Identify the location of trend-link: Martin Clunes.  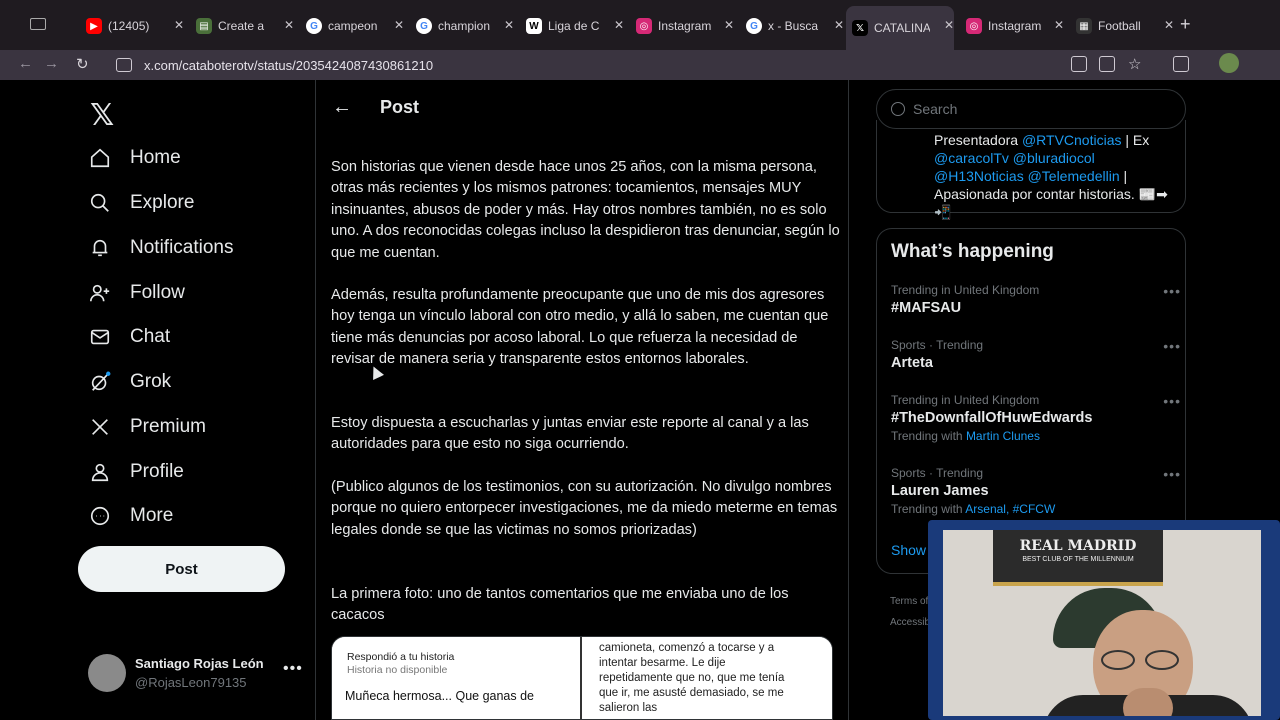
(1003, 436).